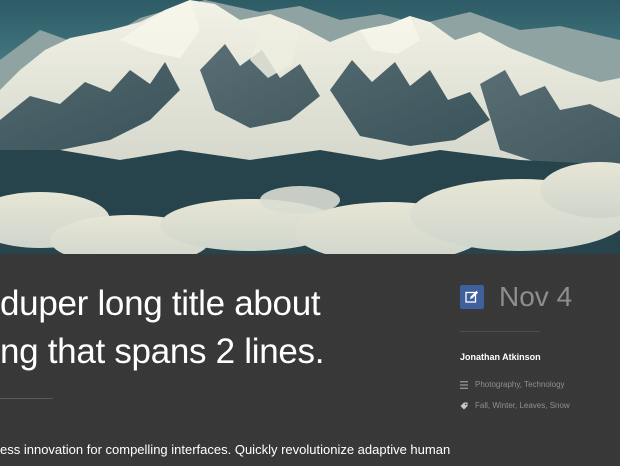 The height and width of the screenshot is (466, 620). I want to click on post-title-line-1: duper long title about, so click(160, 303).